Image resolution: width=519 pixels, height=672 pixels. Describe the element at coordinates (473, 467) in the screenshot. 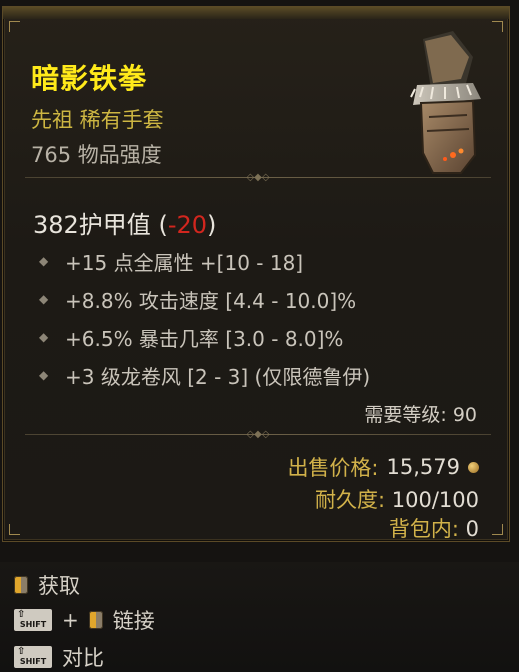

I see `gold-coin-icon` at that location.